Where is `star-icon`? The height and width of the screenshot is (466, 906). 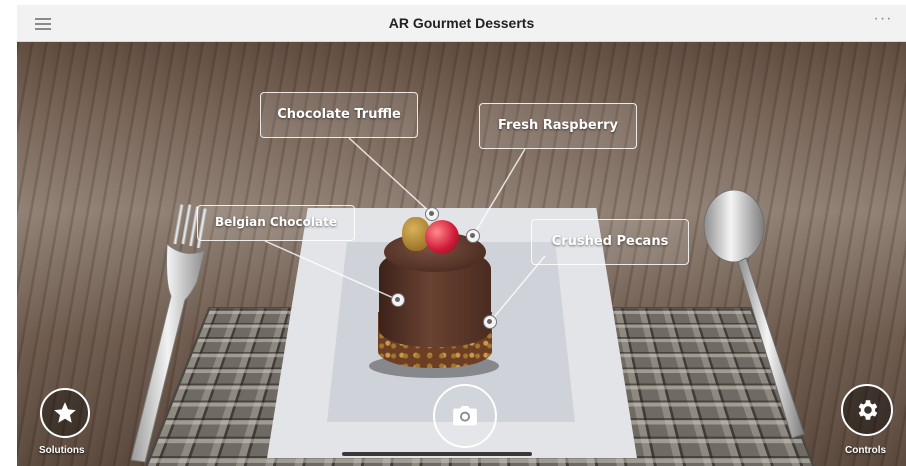
star-icon is located at coordinates (65, 412).